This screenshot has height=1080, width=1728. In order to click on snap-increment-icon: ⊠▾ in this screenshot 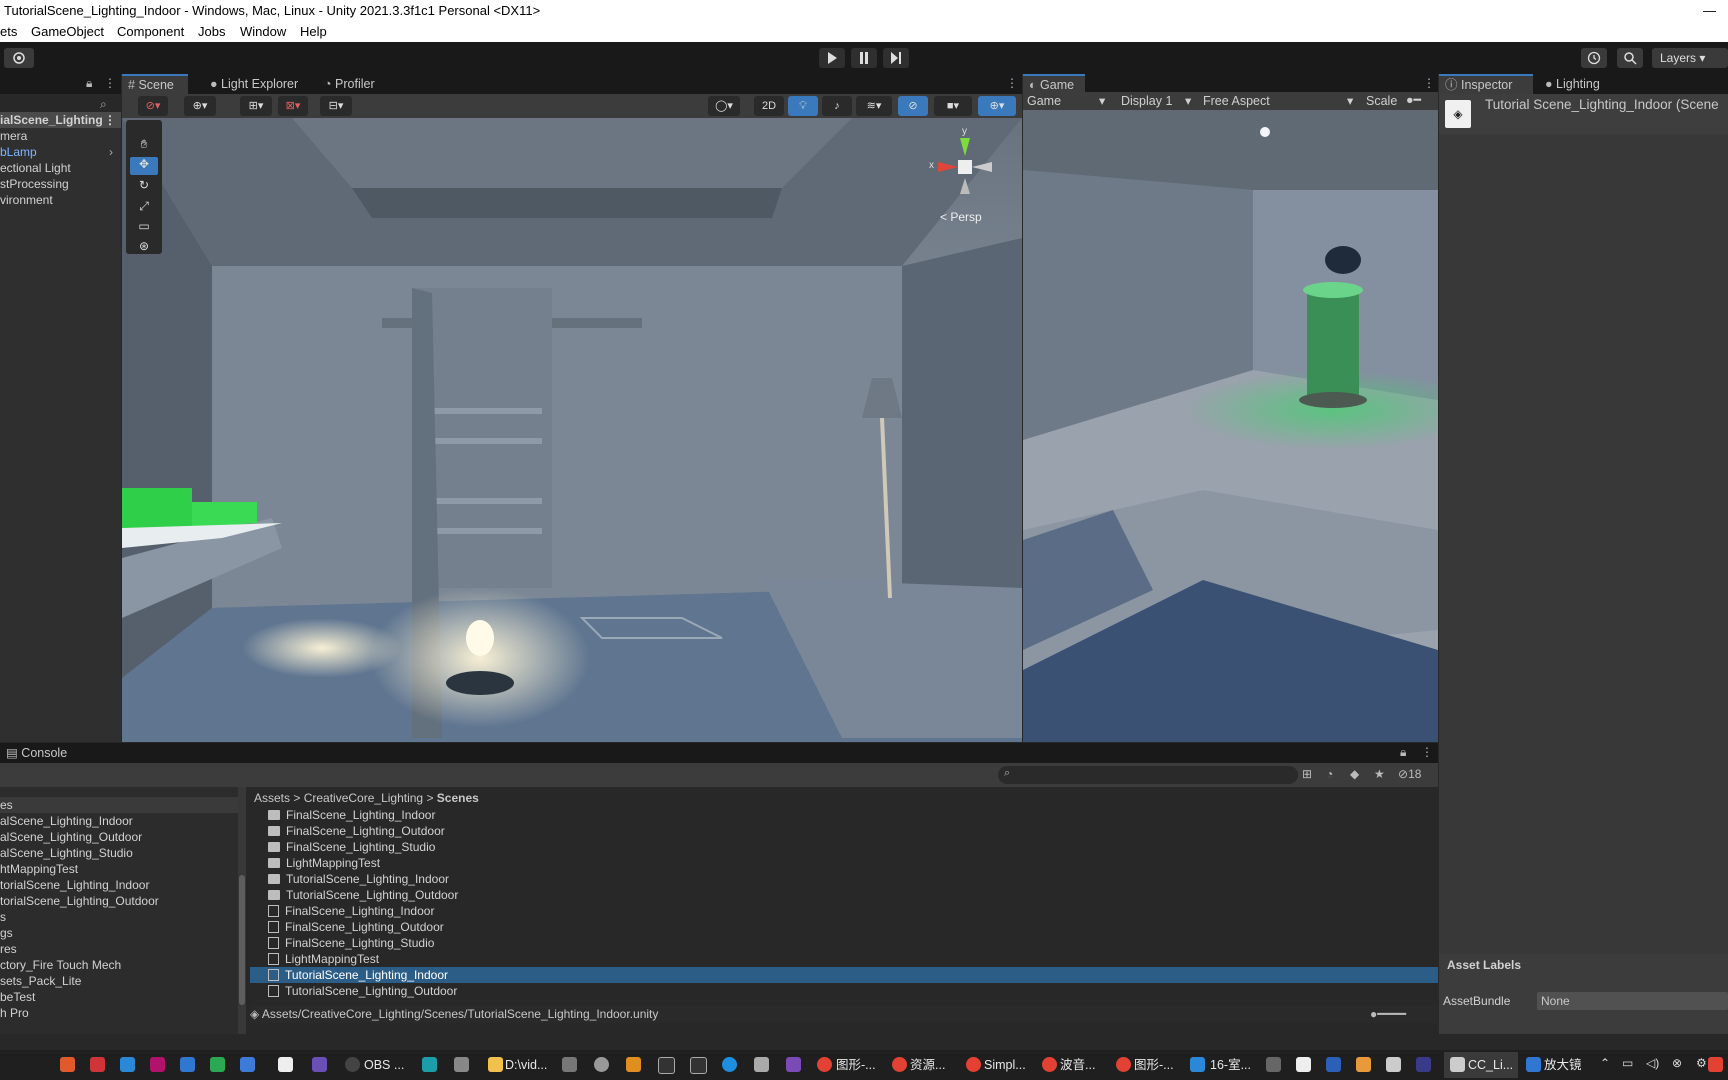, I will do `click(293, 106)`.